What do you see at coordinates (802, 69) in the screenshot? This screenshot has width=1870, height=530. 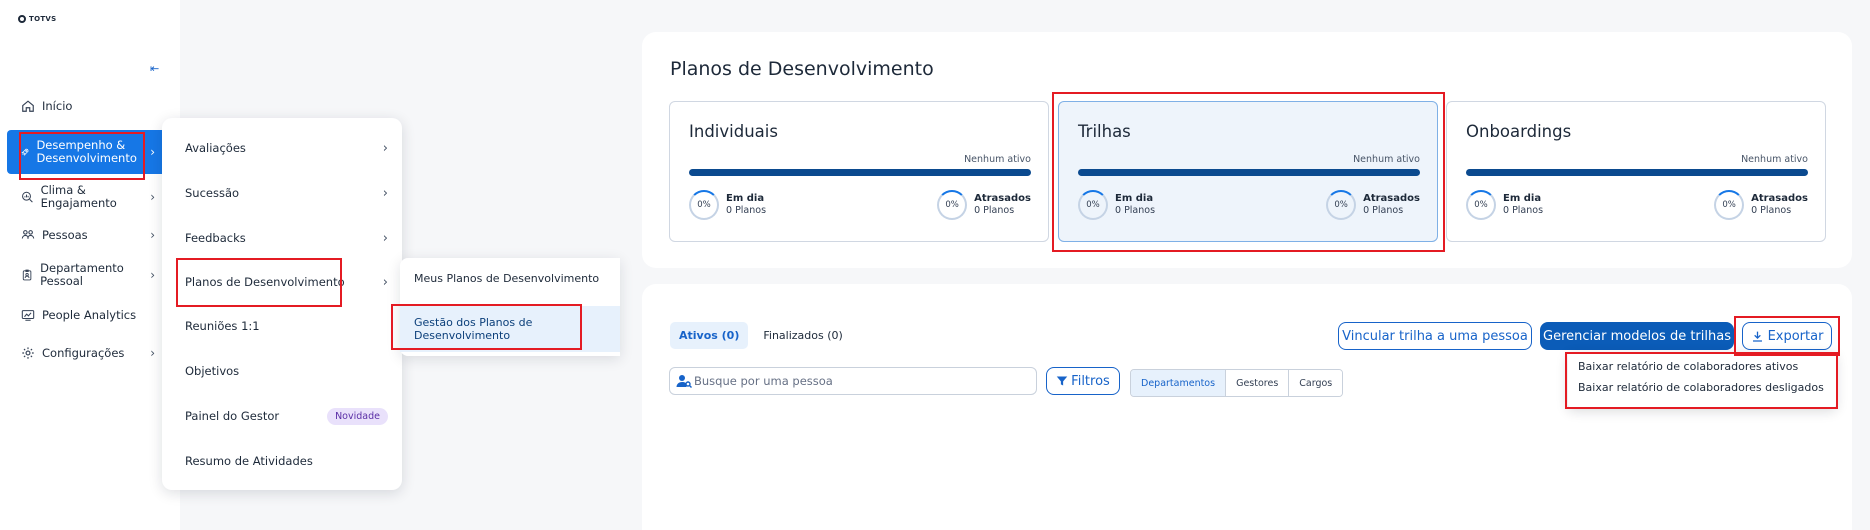 I see `page-title: Planos de Desenvolvimento` at bounding box center [802, 69].